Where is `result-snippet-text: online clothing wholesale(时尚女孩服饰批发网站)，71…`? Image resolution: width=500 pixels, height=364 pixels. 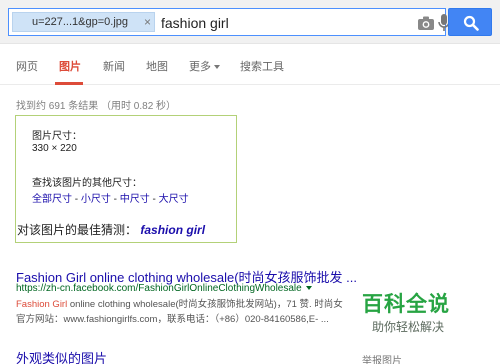 result-snippet-text: online clothing wholesale(时尚女孩服饰批发网站)，71… is located at coordinates (205, 304).